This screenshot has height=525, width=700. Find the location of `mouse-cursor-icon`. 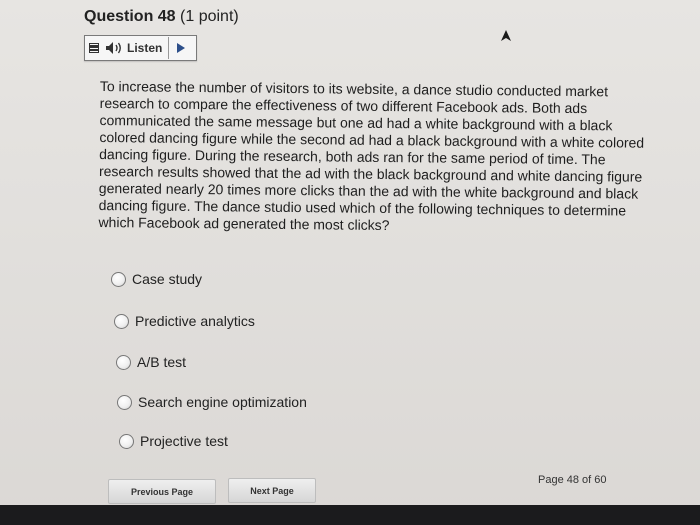

mouse-cursor-icon is located at coordinates (506, 35).